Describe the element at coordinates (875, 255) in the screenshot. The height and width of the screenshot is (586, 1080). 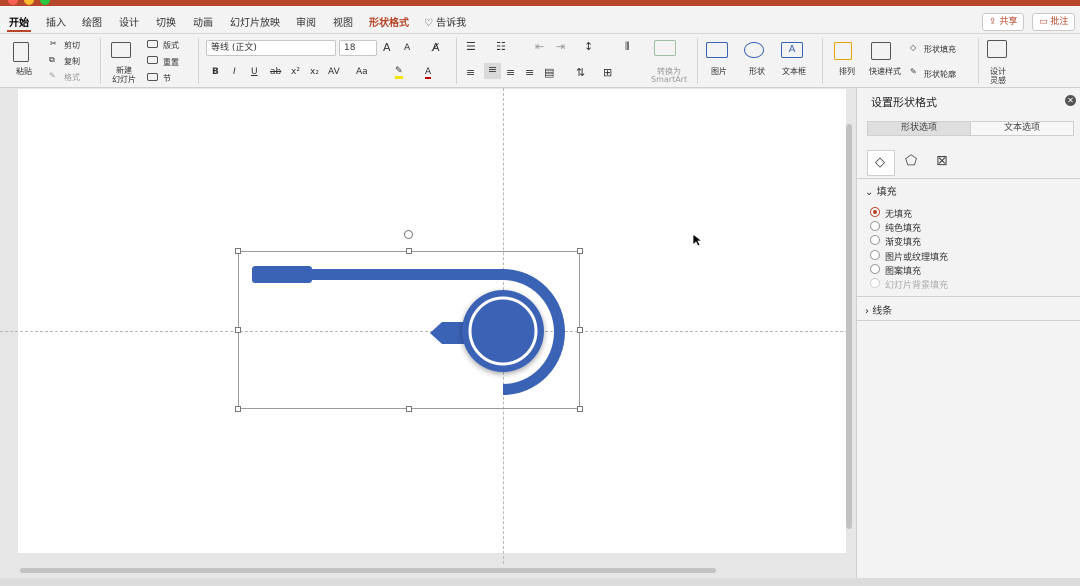
I see `radio-picture-fill` at that location.